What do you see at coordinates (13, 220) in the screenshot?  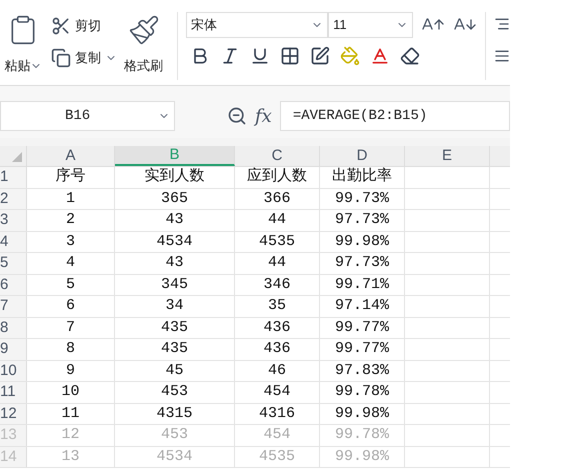 I see `row-header: 3` at bounding box center [13, 220].